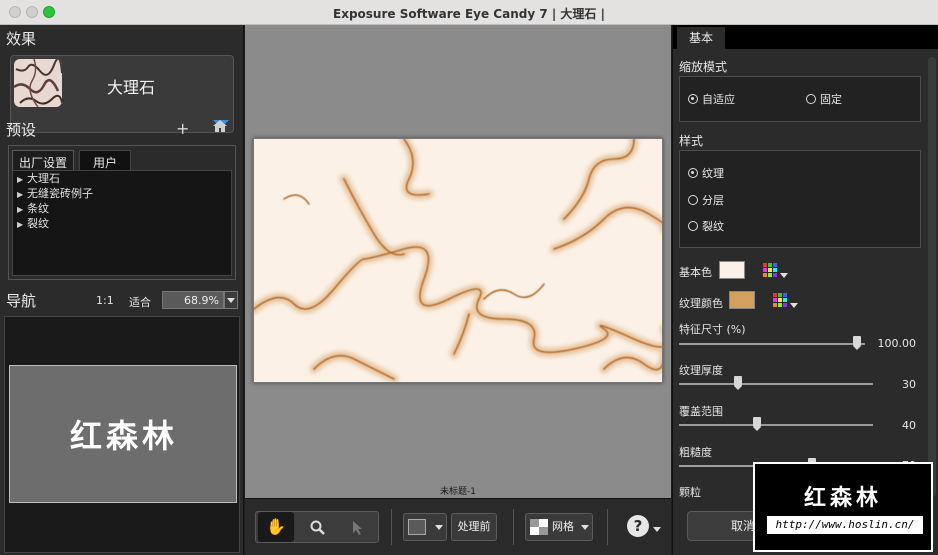 The height and width of the screenshot is (555, 938). What do you see at coordinates (706, 226) in the screenshot?
I see `radio-cracks: 裂纹` at bounding box center [706, 226].